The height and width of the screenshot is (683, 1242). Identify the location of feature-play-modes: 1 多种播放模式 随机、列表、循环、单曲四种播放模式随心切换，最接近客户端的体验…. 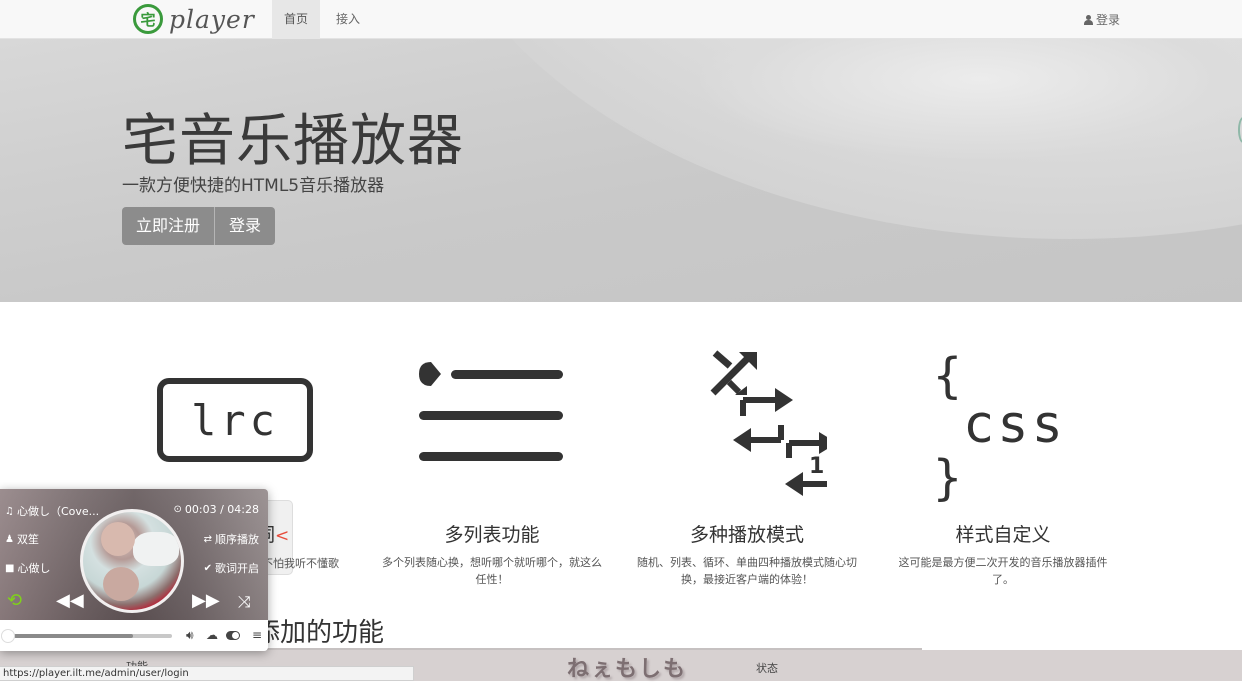
(747, 459).